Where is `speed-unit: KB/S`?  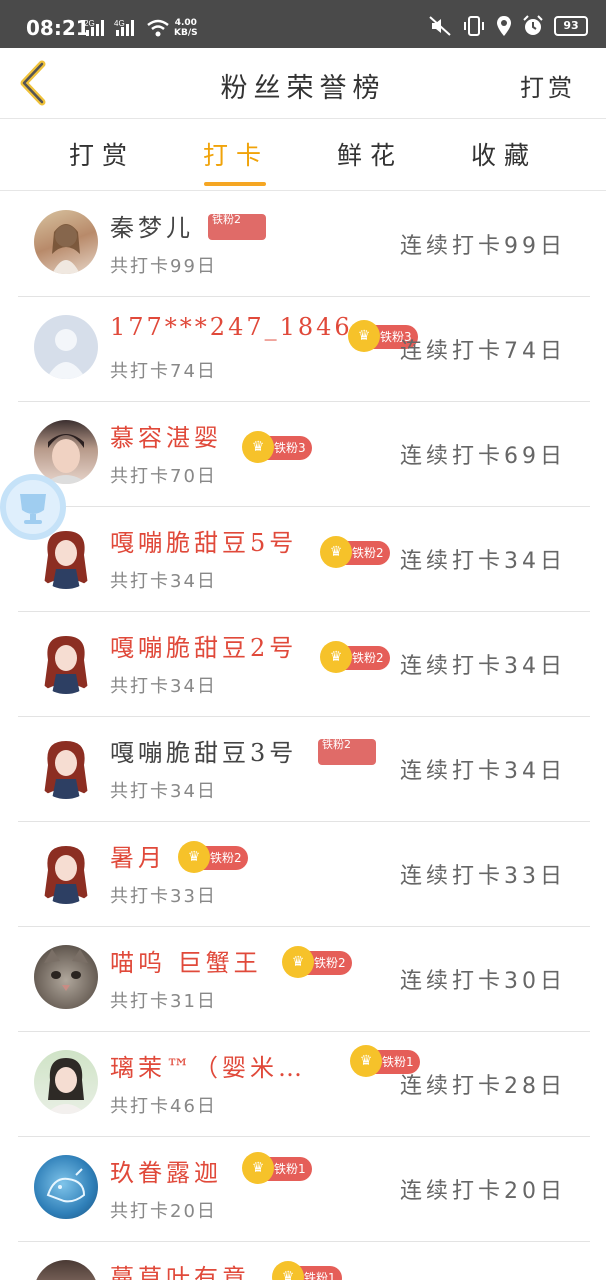 speed-unit: KB/S is located at coordinates (186, 33).